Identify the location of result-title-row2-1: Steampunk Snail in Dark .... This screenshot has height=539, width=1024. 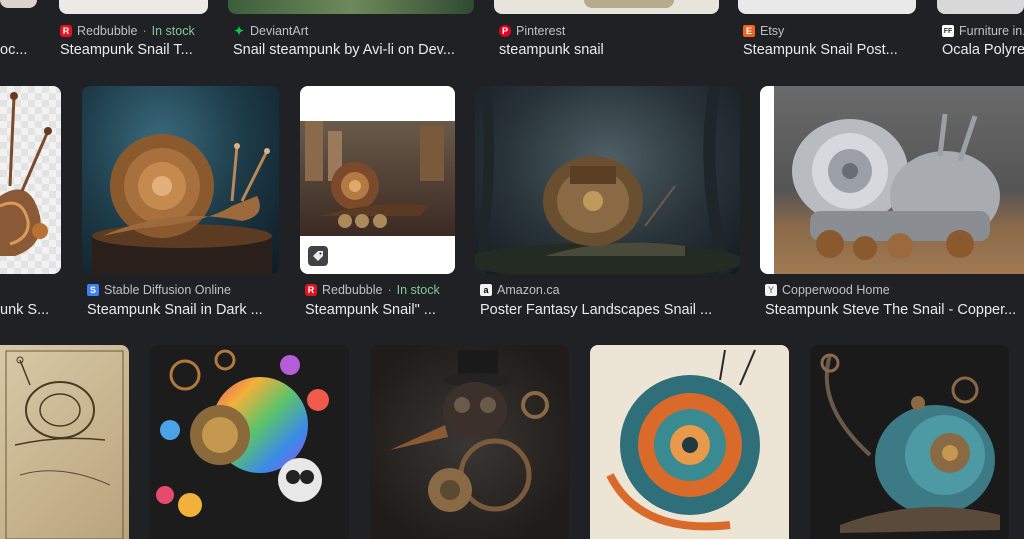
(184, 310).